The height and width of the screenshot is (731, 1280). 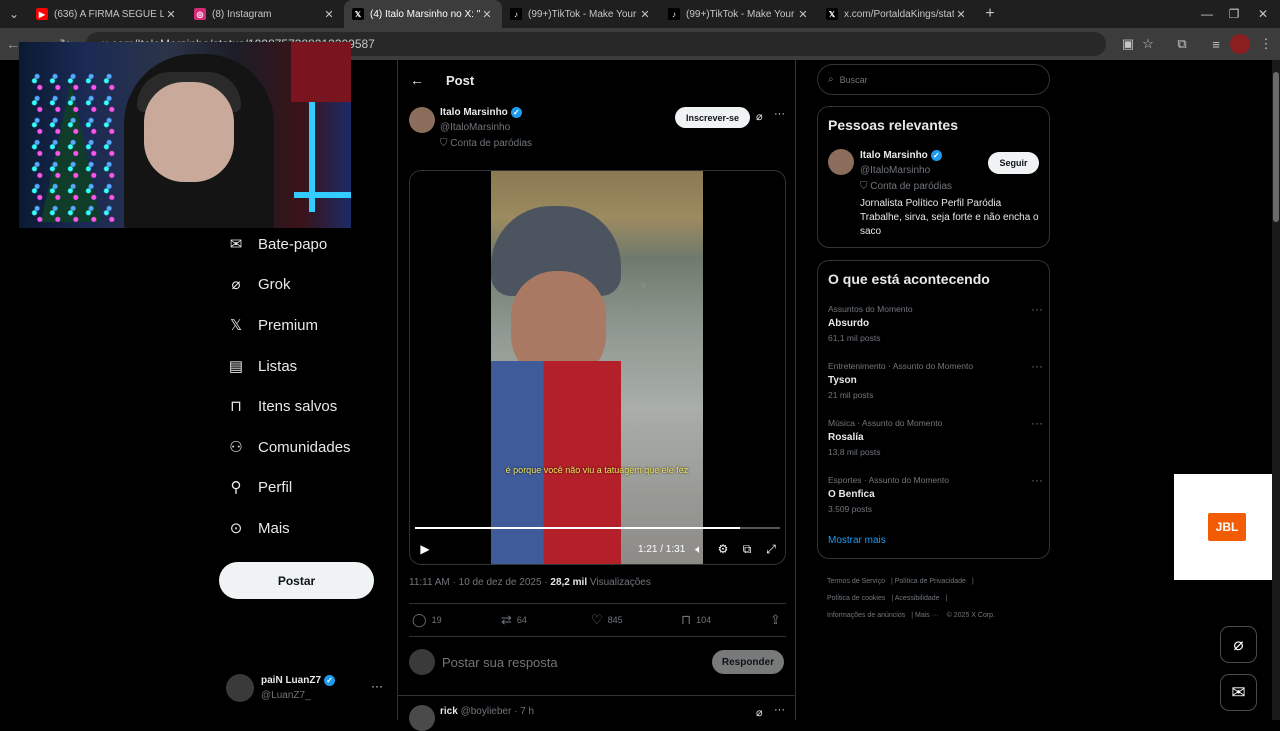 I want to click on nav-item-communities: ⚇ Comunidades, so click(x=288, y=447).